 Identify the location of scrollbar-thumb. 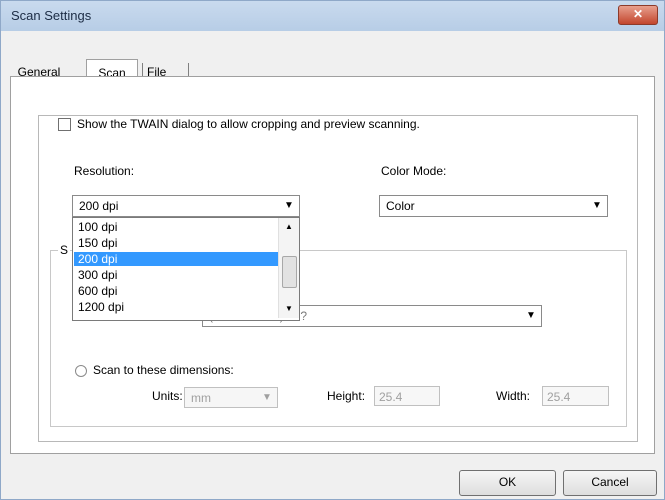
(289, 272).